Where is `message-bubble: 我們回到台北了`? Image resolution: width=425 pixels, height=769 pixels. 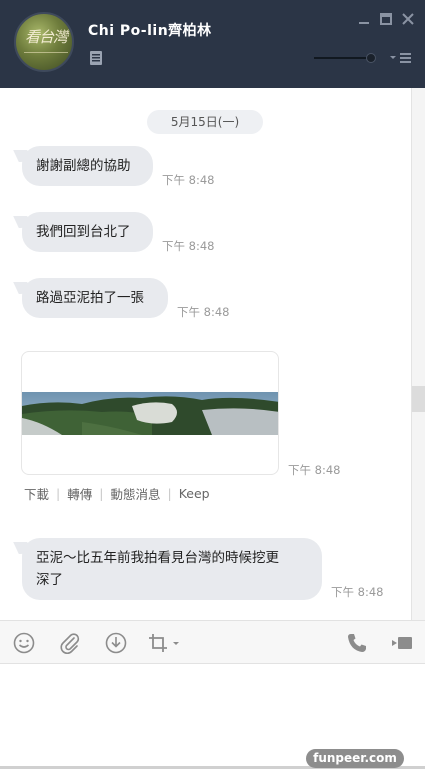 message-bubble: 我們回到台北了 is located at coordinates (87, 232).